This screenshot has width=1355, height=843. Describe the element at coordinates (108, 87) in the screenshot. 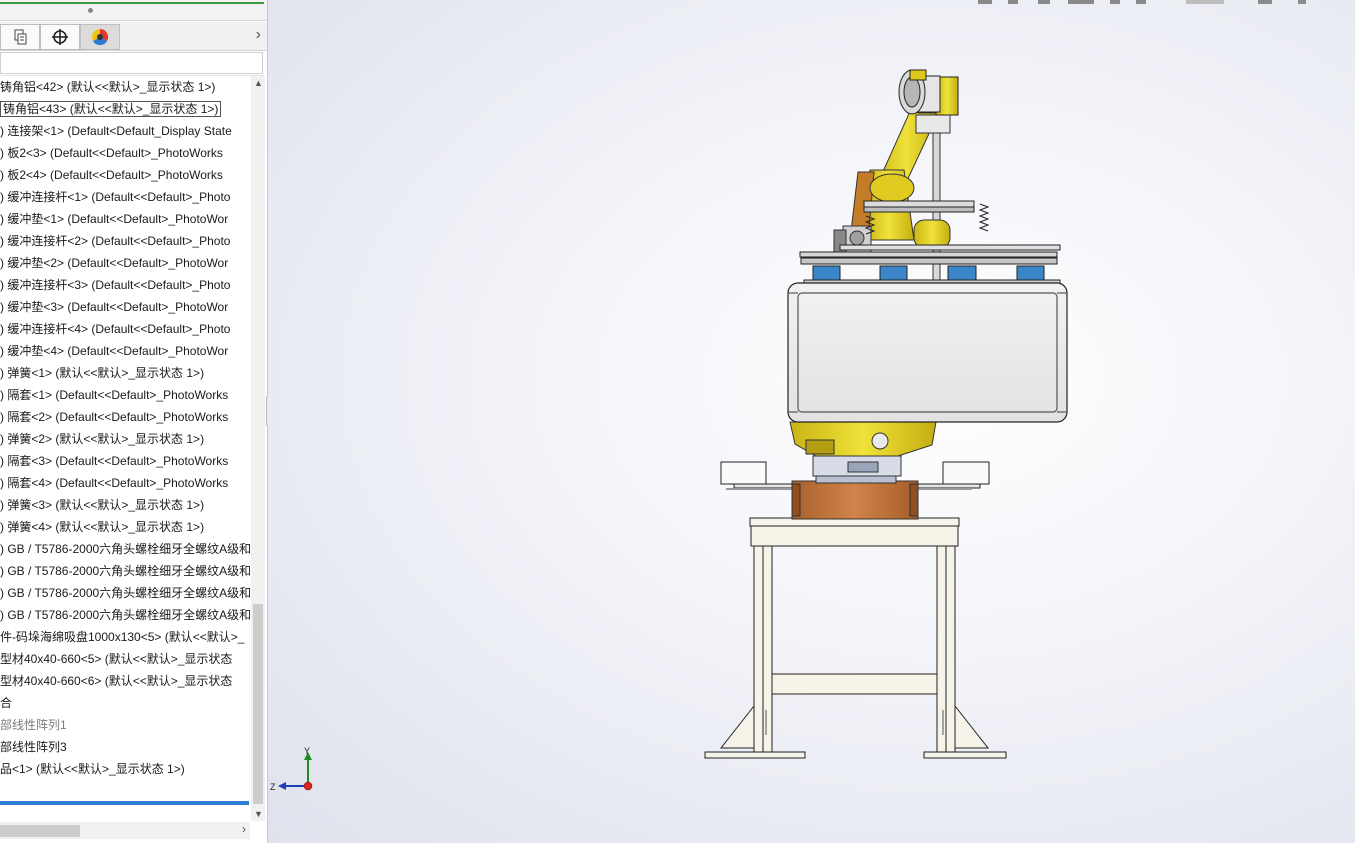

I see `tree-item-label: 铸角铝<42> (默认<<默认>_显示状态 1>)` at that location.